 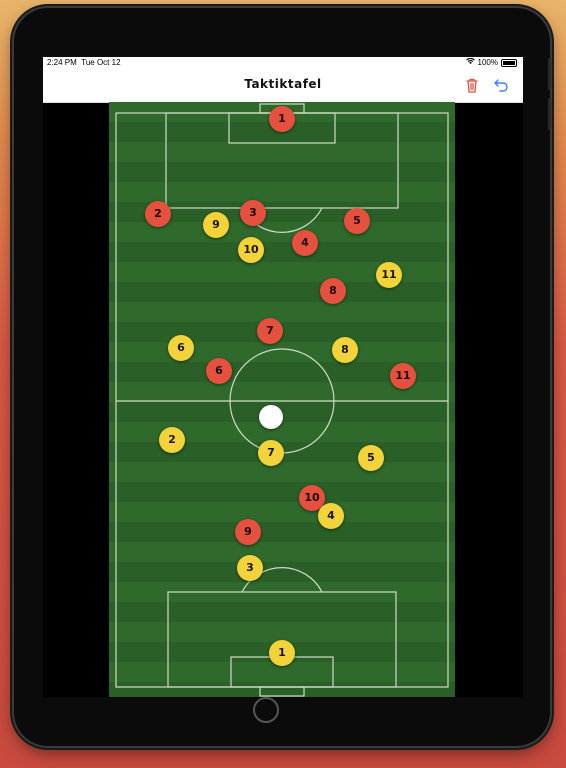 What do you see at coordinates (250, 568) in the screenshot?
I see `yellow-player-token: 3` at bounding box center [250, 568].